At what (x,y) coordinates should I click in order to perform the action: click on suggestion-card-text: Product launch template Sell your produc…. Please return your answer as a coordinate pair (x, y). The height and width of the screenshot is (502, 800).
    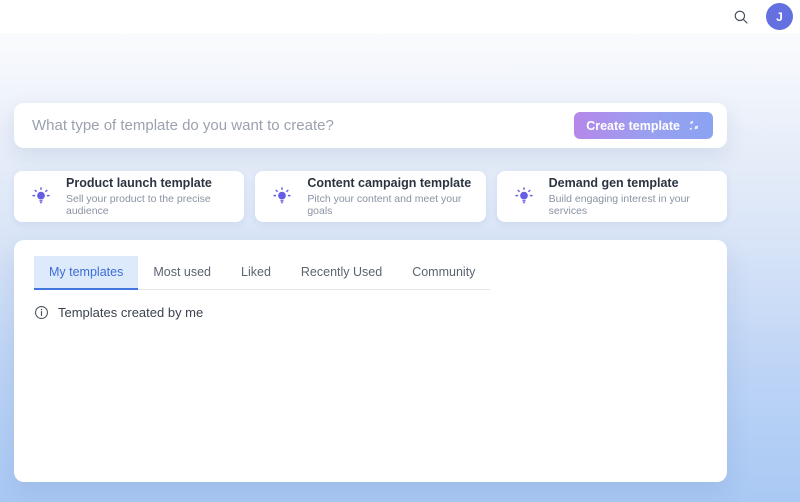
    Looking at the image, I should click on (151, 196).